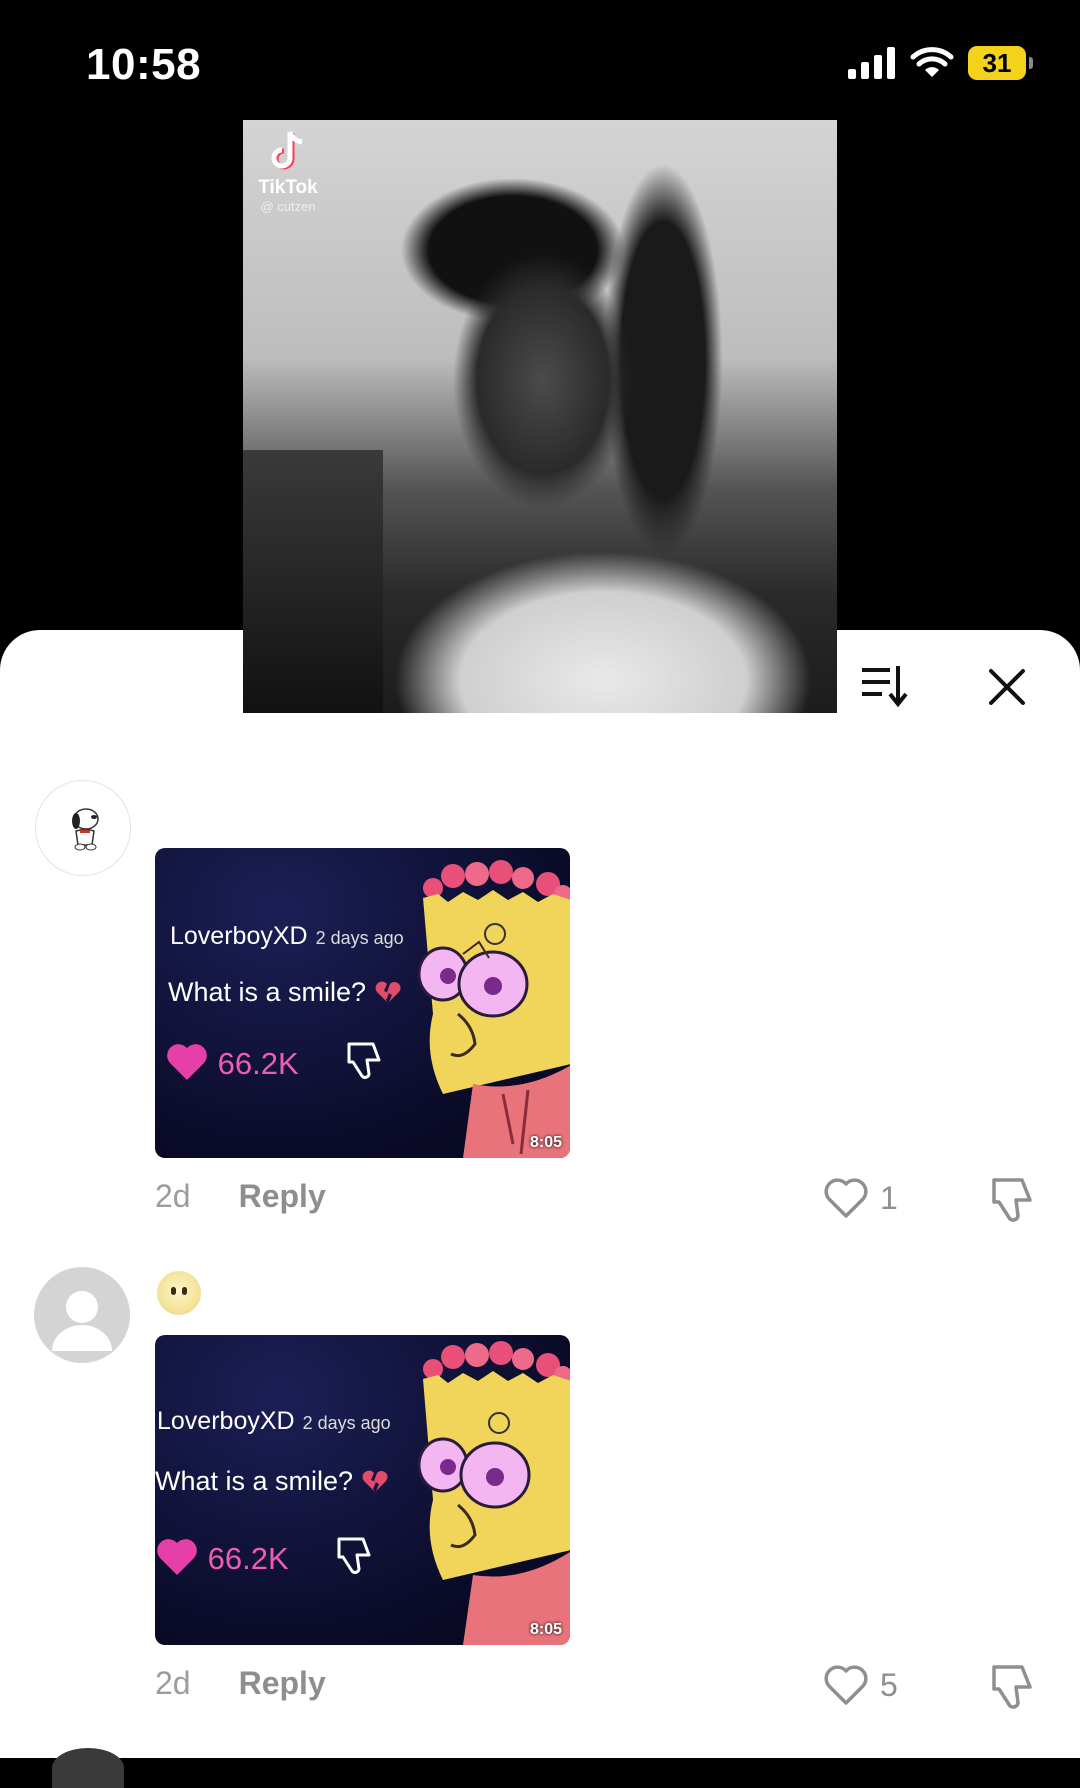  I want to click on like-count: 1, so click(889, 1197).